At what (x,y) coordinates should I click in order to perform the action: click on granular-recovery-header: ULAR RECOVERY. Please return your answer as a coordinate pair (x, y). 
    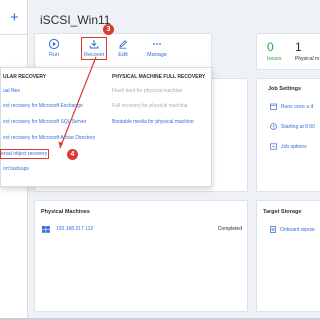
    Looking at the image, I should click on (25, 77).